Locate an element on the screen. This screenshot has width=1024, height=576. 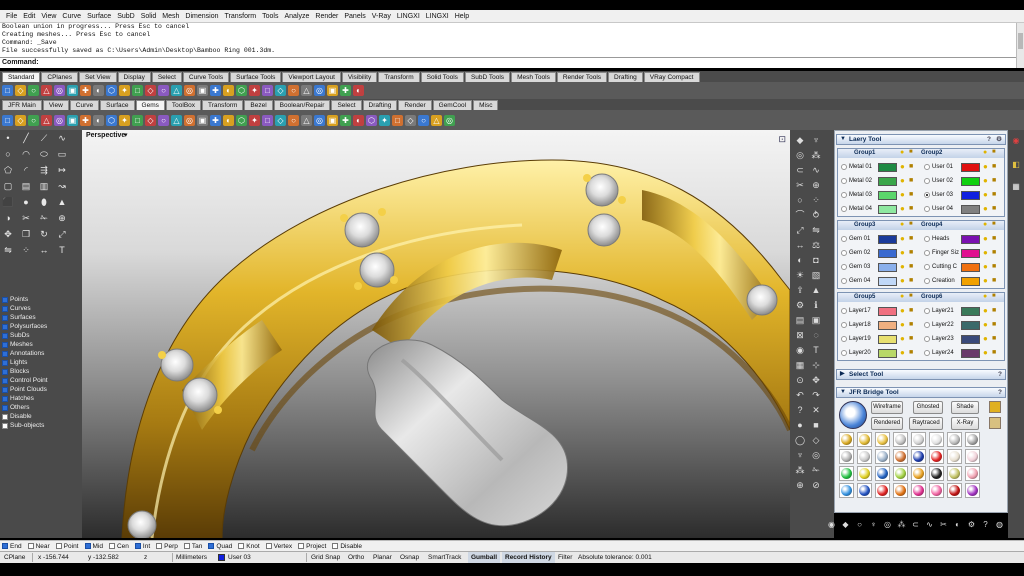
export-icon: ⇪ is located at coordinates (800, 290).